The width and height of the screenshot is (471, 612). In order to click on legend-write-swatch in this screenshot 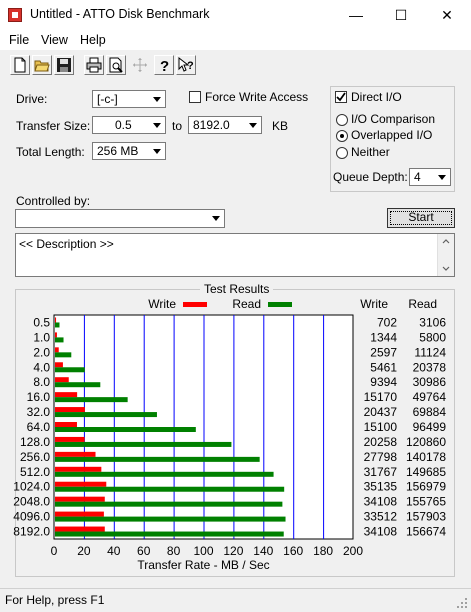, I will do `click(195, 304)`.